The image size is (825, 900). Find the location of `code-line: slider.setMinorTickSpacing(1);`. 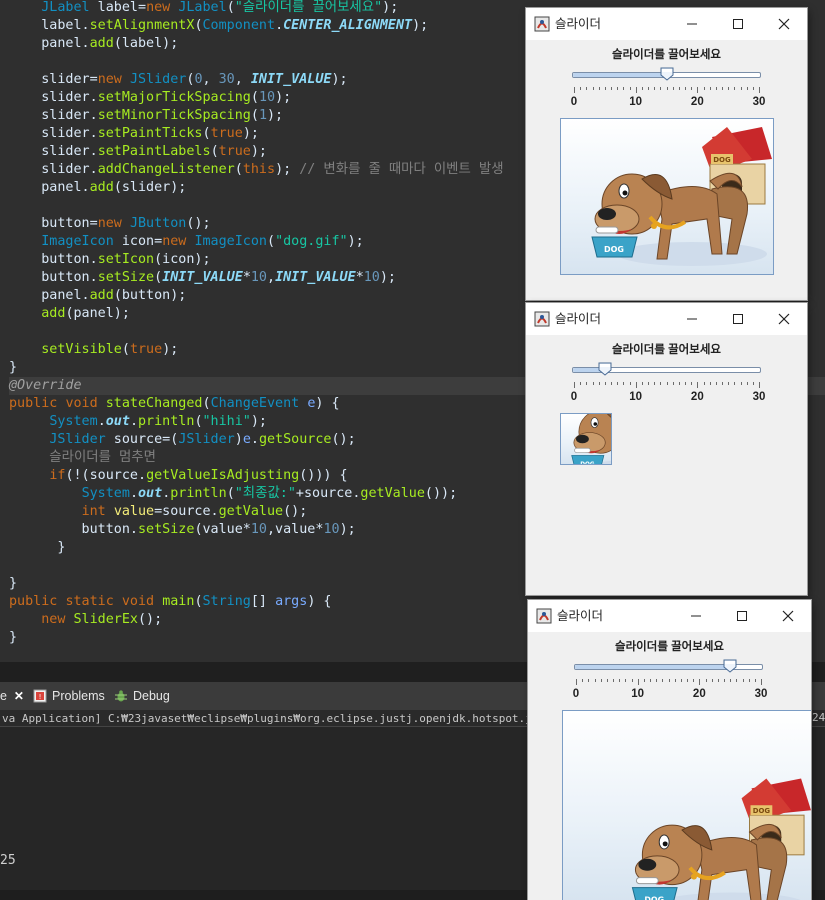

code-line: slider.setMinorTickSpacing(1); is located at coordinates (146, 116).